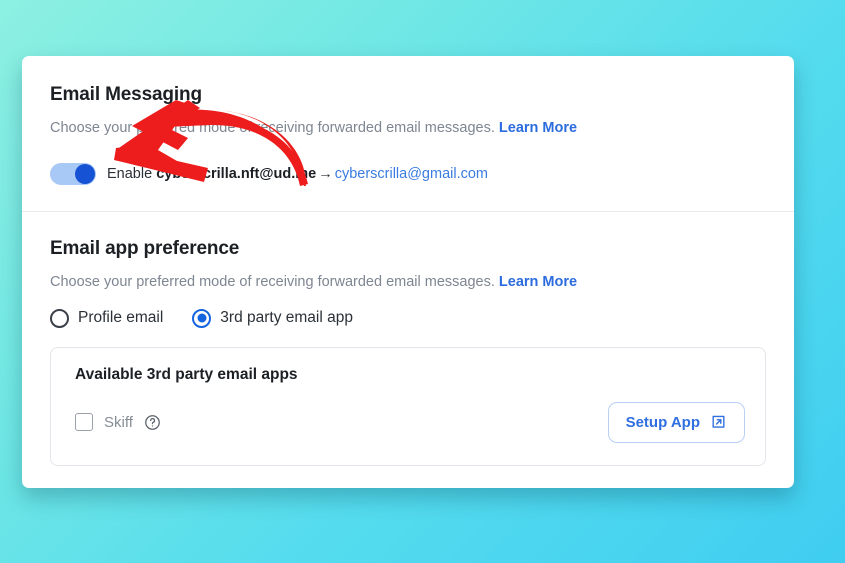  Describe the element at coordinates (718, 422) in the screenshot. I see `external-link-icon` at that location.